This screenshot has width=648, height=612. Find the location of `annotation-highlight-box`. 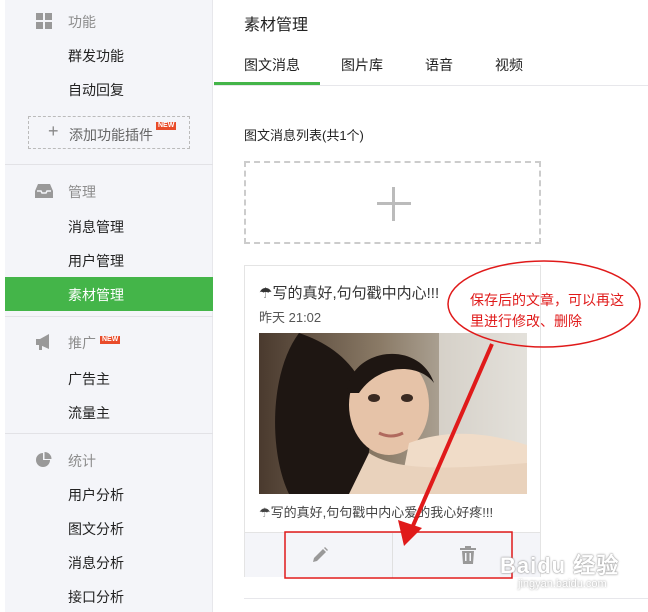

annotation-highlight-box is located at coordinates (398, 555).